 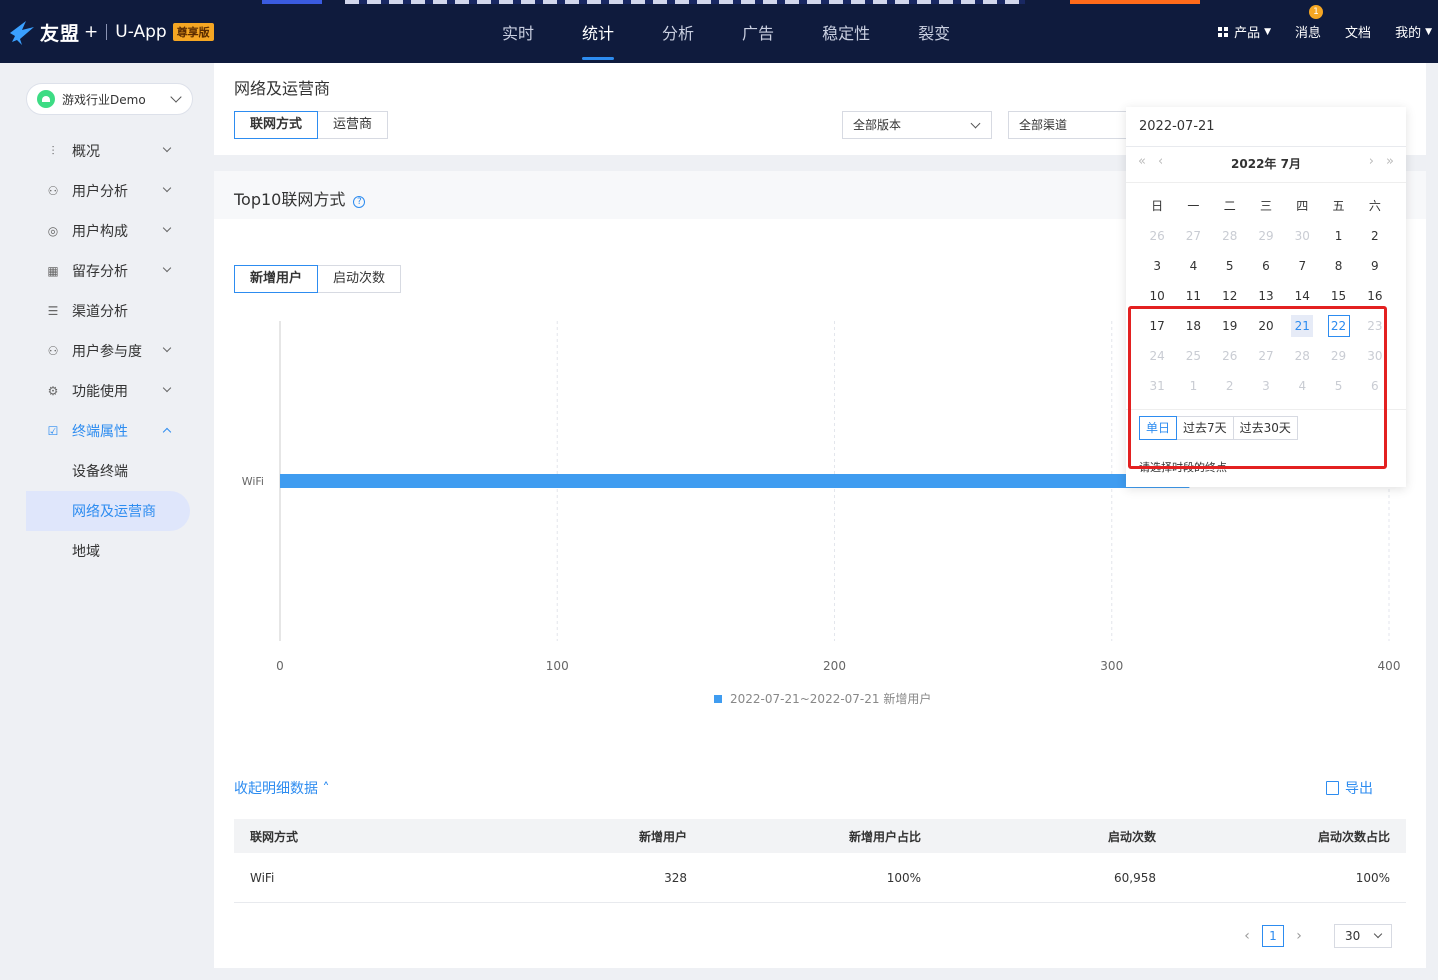 I want to click on nav-analysis: 分析, so click(x=678, y=31).